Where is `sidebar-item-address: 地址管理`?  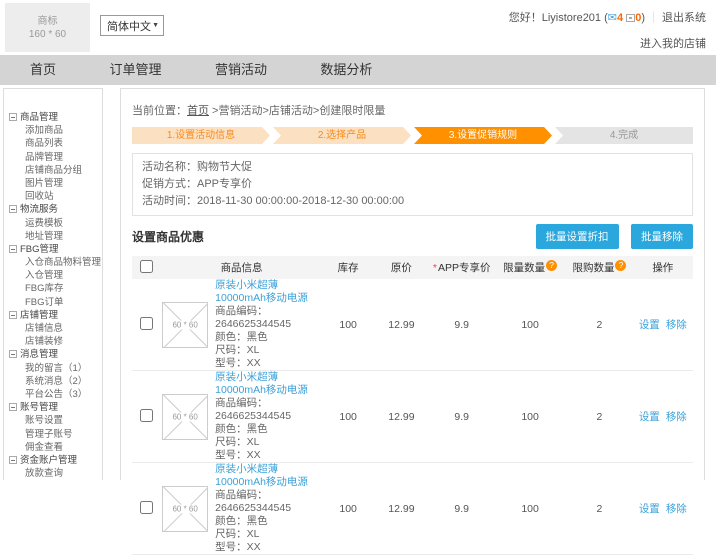 sidebar-item-address: 地址管理 is located at coordinates (53, 236).